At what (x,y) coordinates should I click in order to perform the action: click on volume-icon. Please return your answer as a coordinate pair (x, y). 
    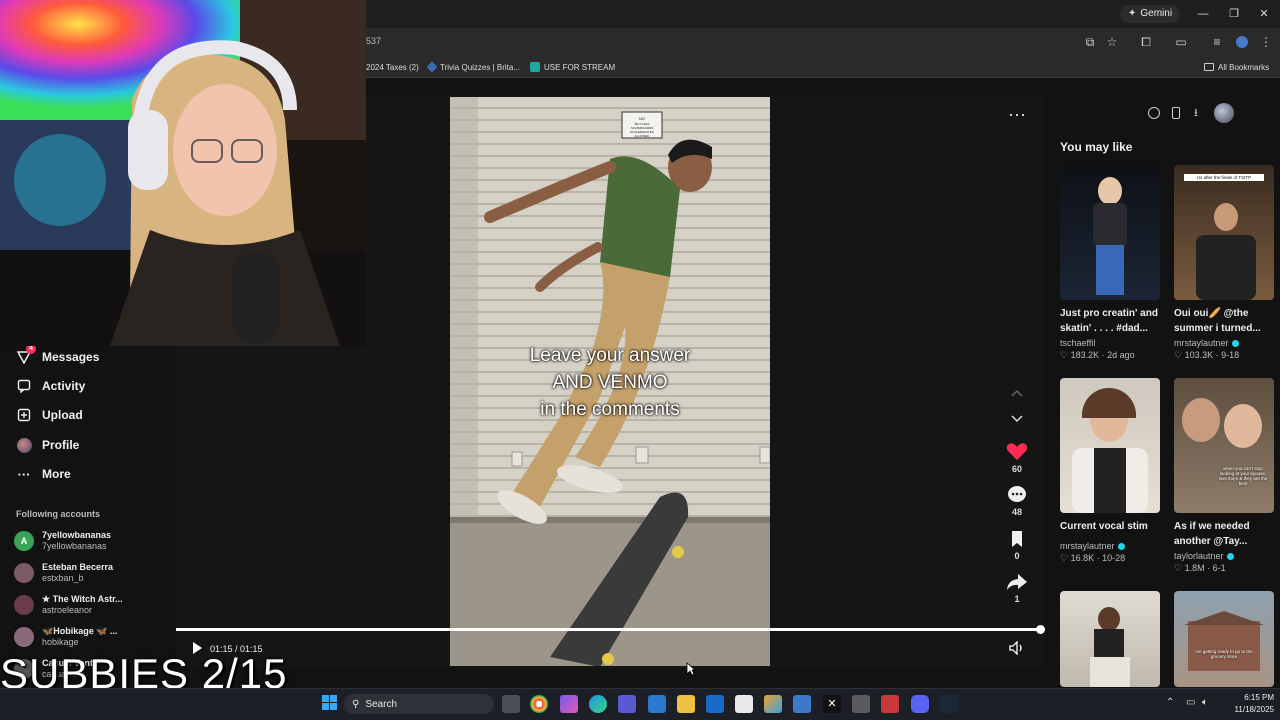
    Looking at the image, I should click on (1017, 648).